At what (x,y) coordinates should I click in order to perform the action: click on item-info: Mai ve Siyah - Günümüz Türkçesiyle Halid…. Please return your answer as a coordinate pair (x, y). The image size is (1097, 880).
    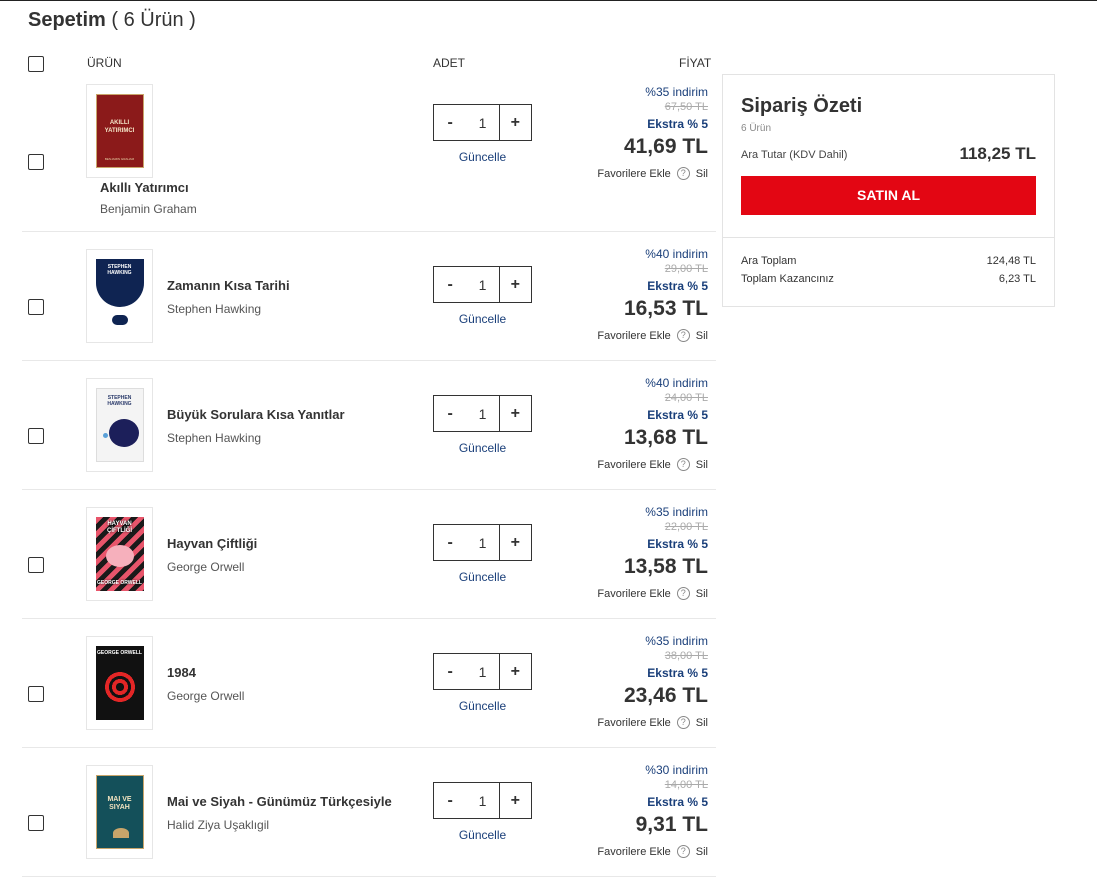
    Looking at the image, I should click on (279, 813).